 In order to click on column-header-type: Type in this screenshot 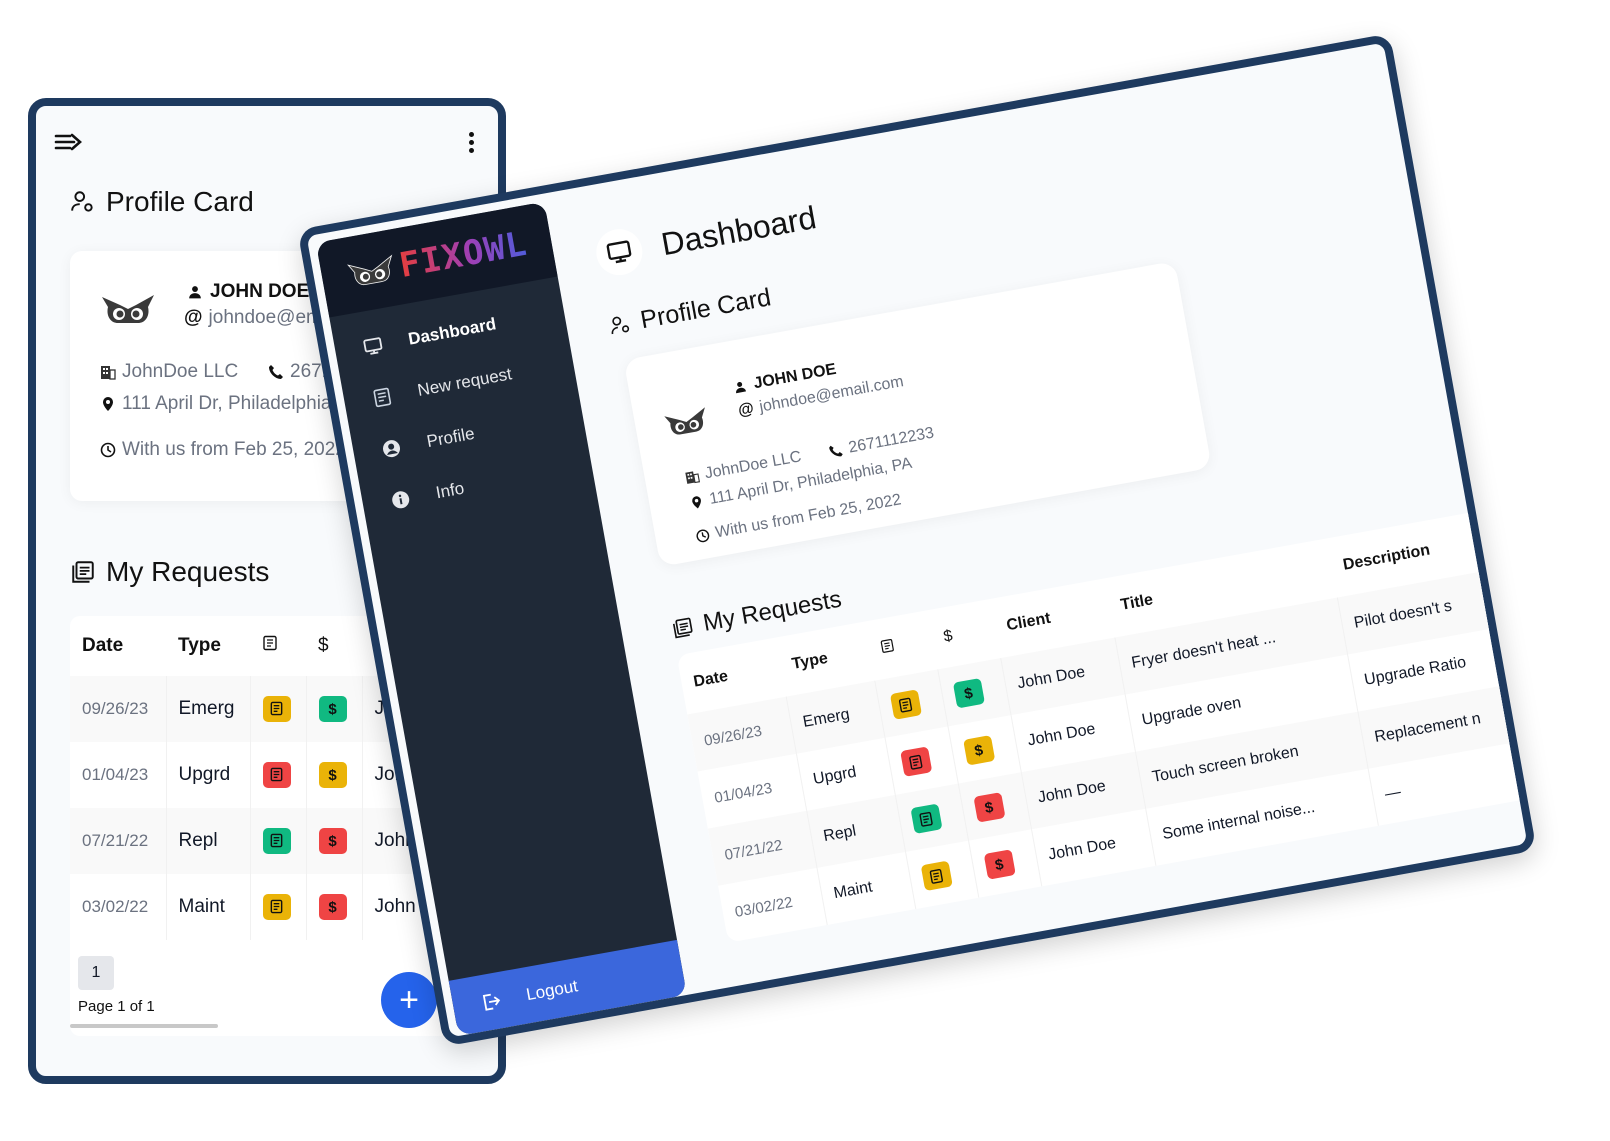, I will do `click(208, 646)`.